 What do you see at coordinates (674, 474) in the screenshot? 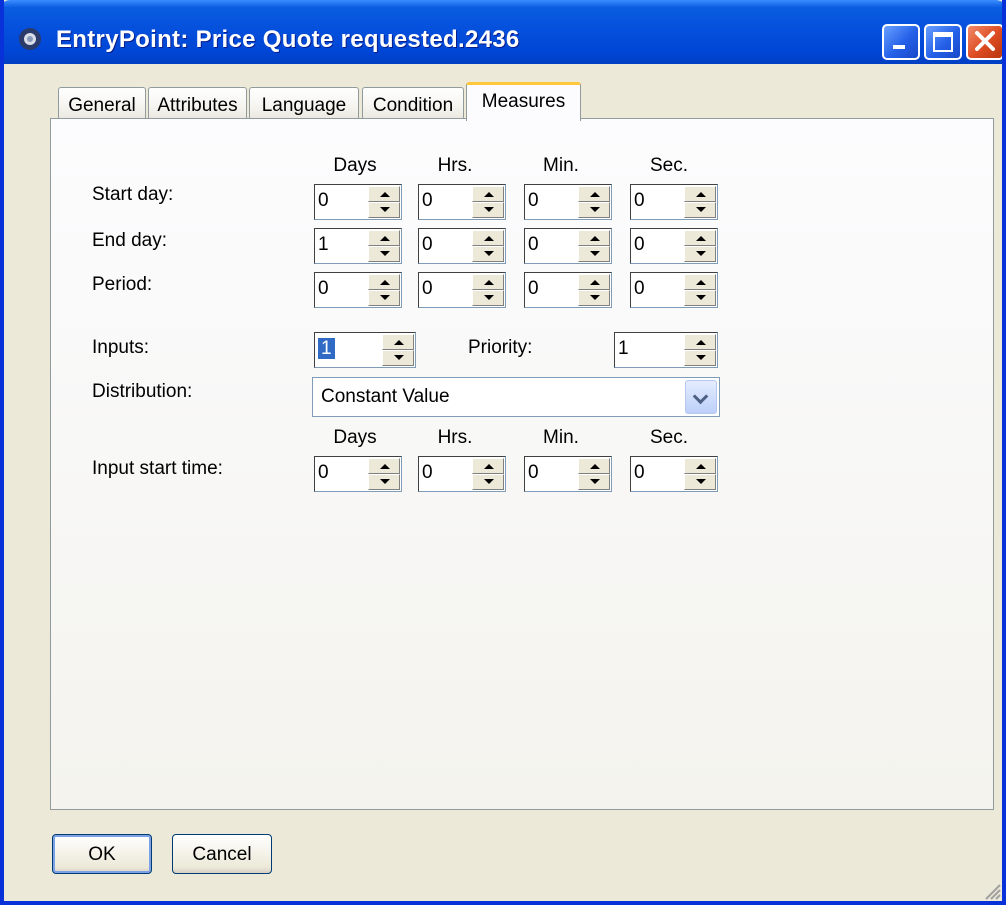
I see `input-start-sec-spinner: 0` at bounding box center [674, 474].